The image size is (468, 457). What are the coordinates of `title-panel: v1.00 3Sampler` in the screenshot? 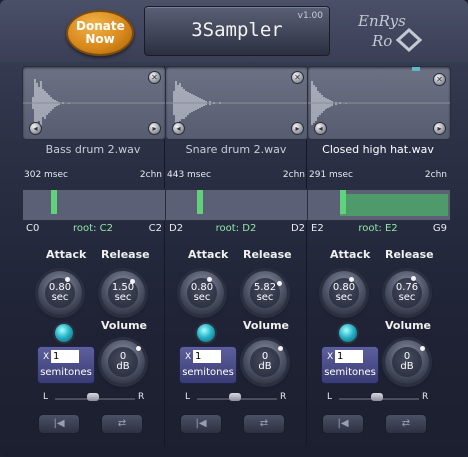 It's located at (237, 31).